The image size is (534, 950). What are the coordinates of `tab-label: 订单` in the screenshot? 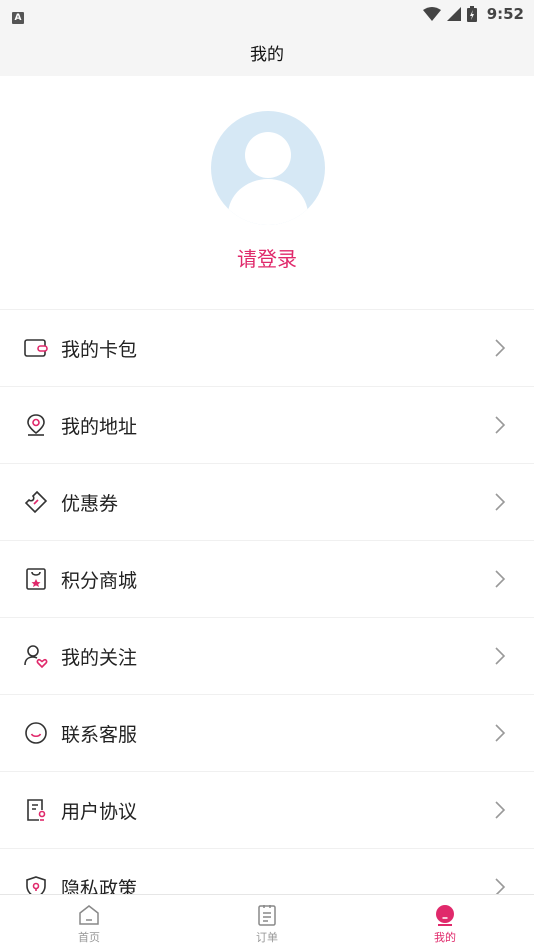 It's located at (267, 937).